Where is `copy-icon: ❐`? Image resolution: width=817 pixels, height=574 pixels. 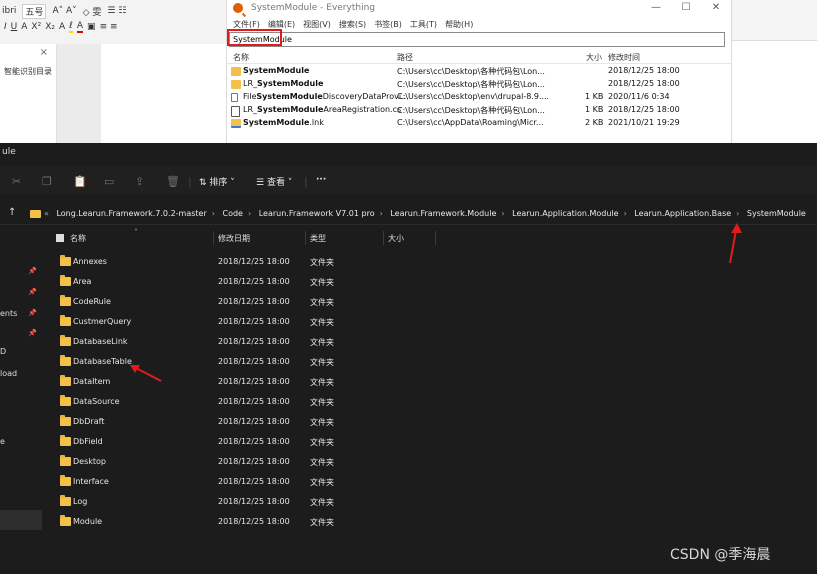
copy-icon: ❐ is located at coordinates (47, 181).